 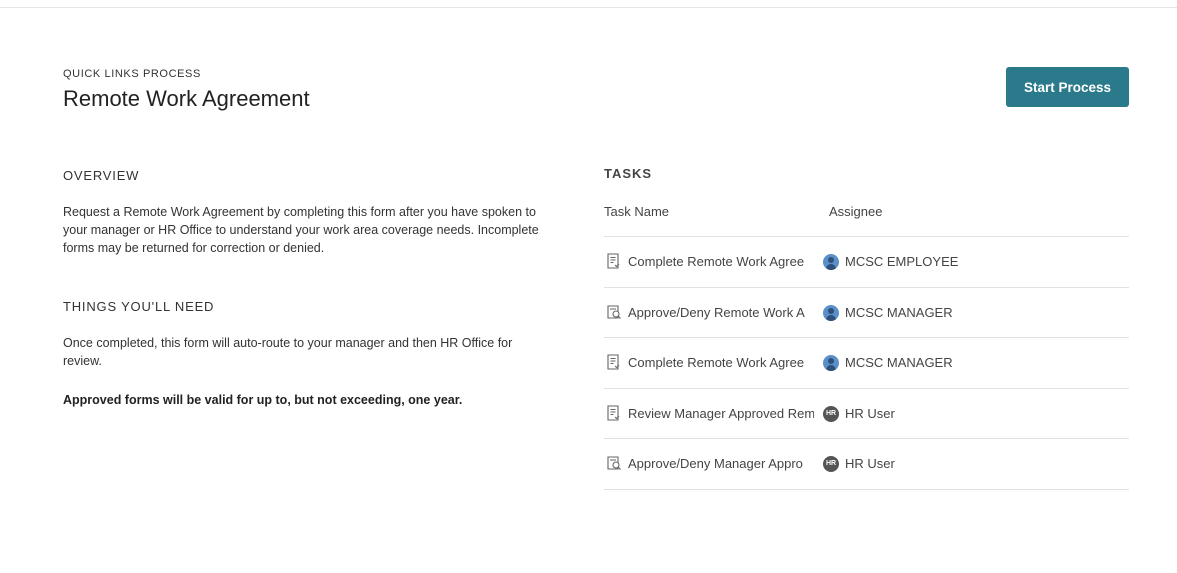 What do you see at coordinates (721, 413) in the screenshot?
I see `task-name: Review Manager Approved Rem` at bounding box center [721, 413].